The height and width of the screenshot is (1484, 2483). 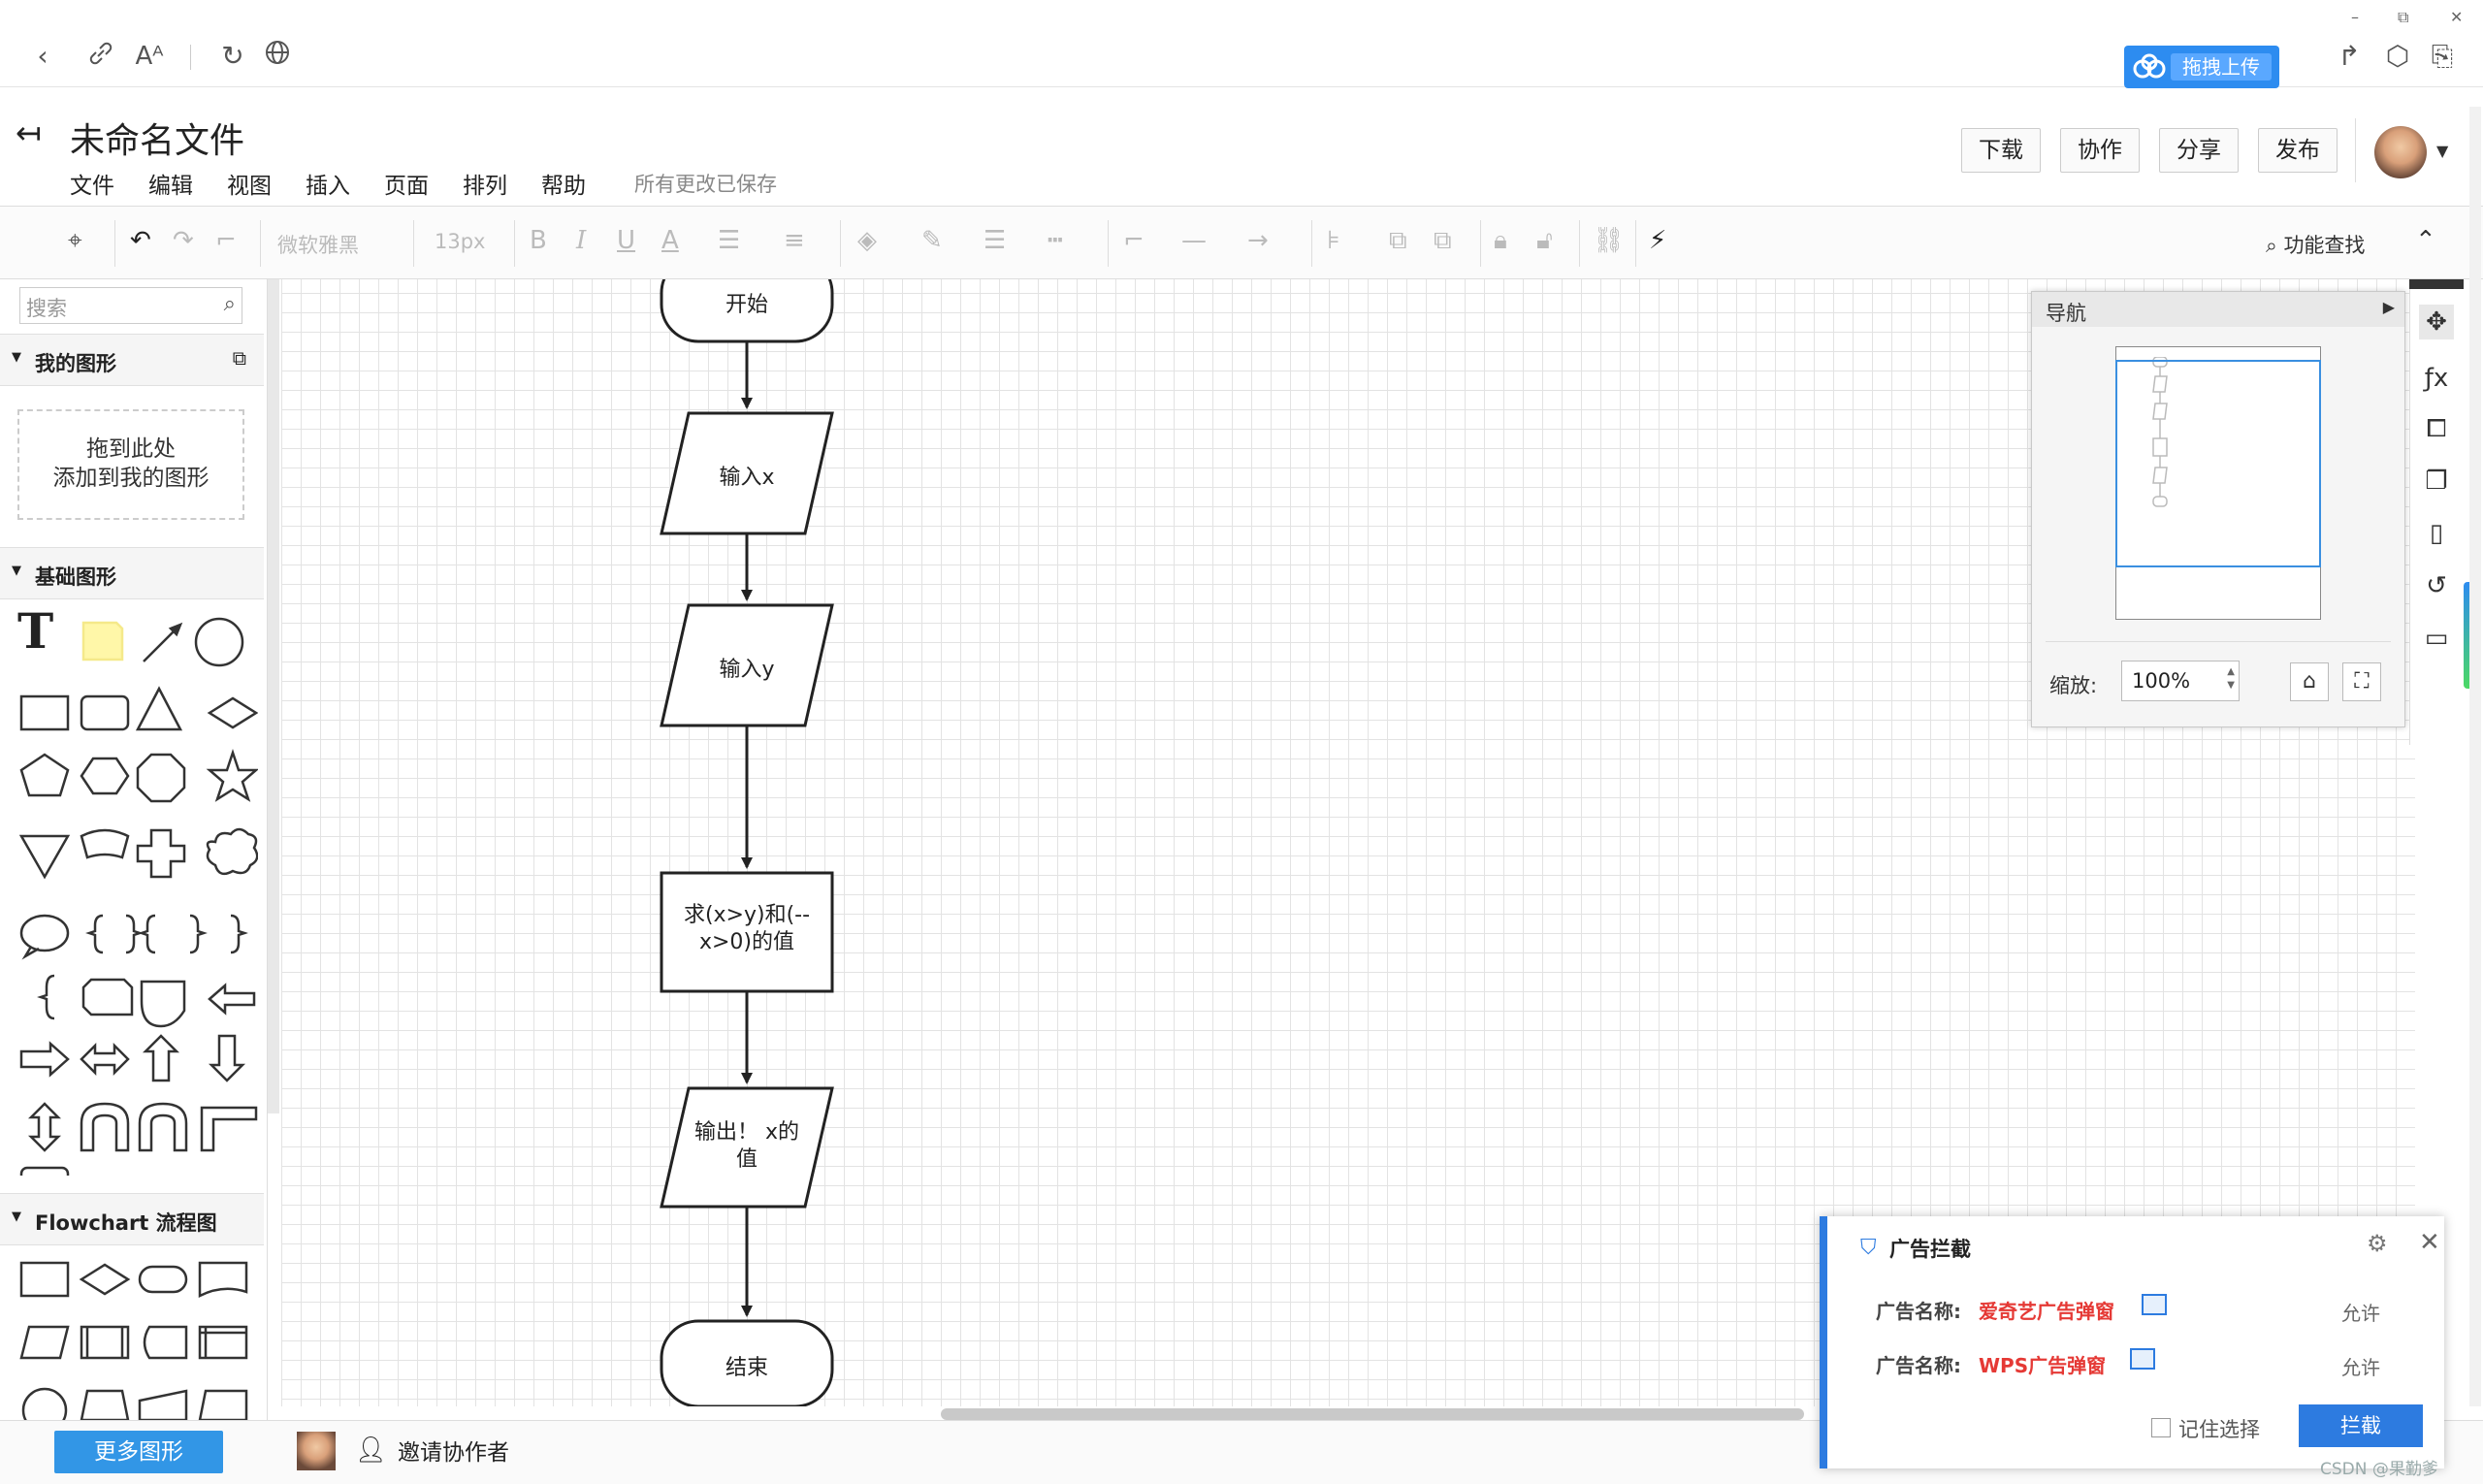 What do you see at coordinates (867, 240) in the screenshot?
I see `fill-color-icon: ◈` at bounding box center [867, 240].